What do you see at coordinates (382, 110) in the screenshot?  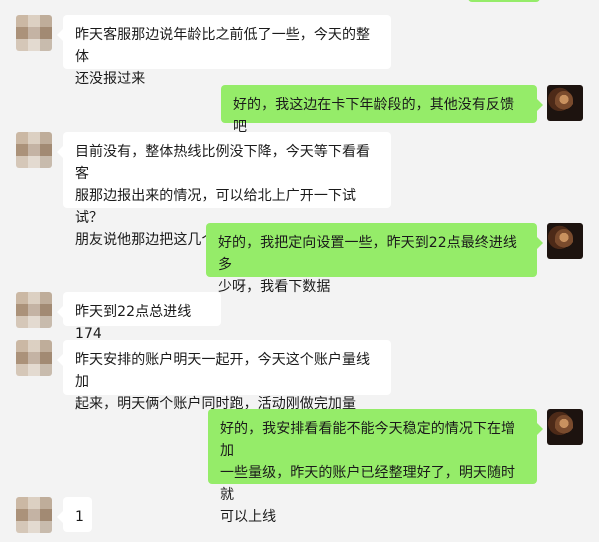 I see `outgoing-message-bubble: 好的，我这边在卡下年龄段的，其他没有反馈吧` at bounding box center [382, 110].